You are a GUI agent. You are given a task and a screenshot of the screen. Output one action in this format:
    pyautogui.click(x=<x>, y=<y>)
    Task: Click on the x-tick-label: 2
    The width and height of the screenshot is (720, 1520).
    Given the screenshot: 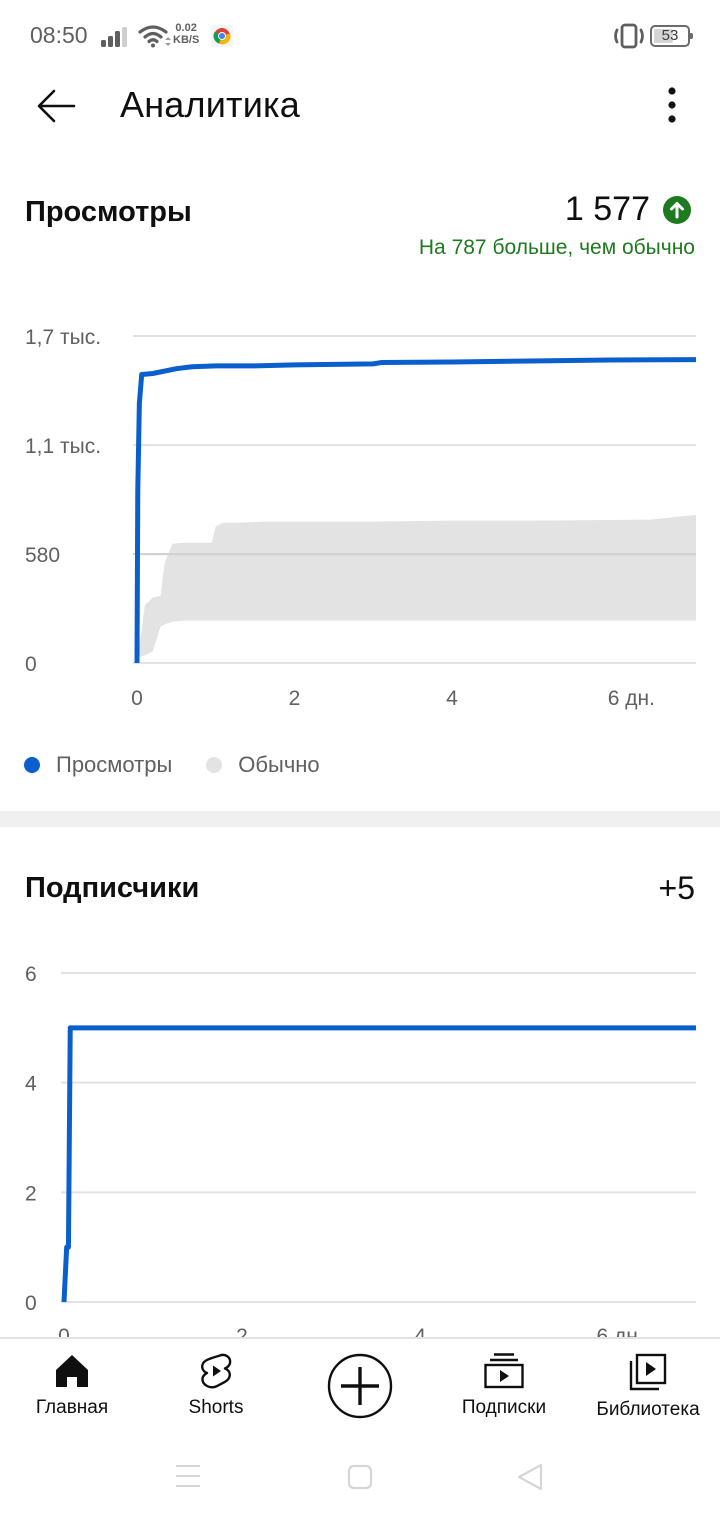 What is the action you would take?
    pyautogui.click(x=295, y=698)
    